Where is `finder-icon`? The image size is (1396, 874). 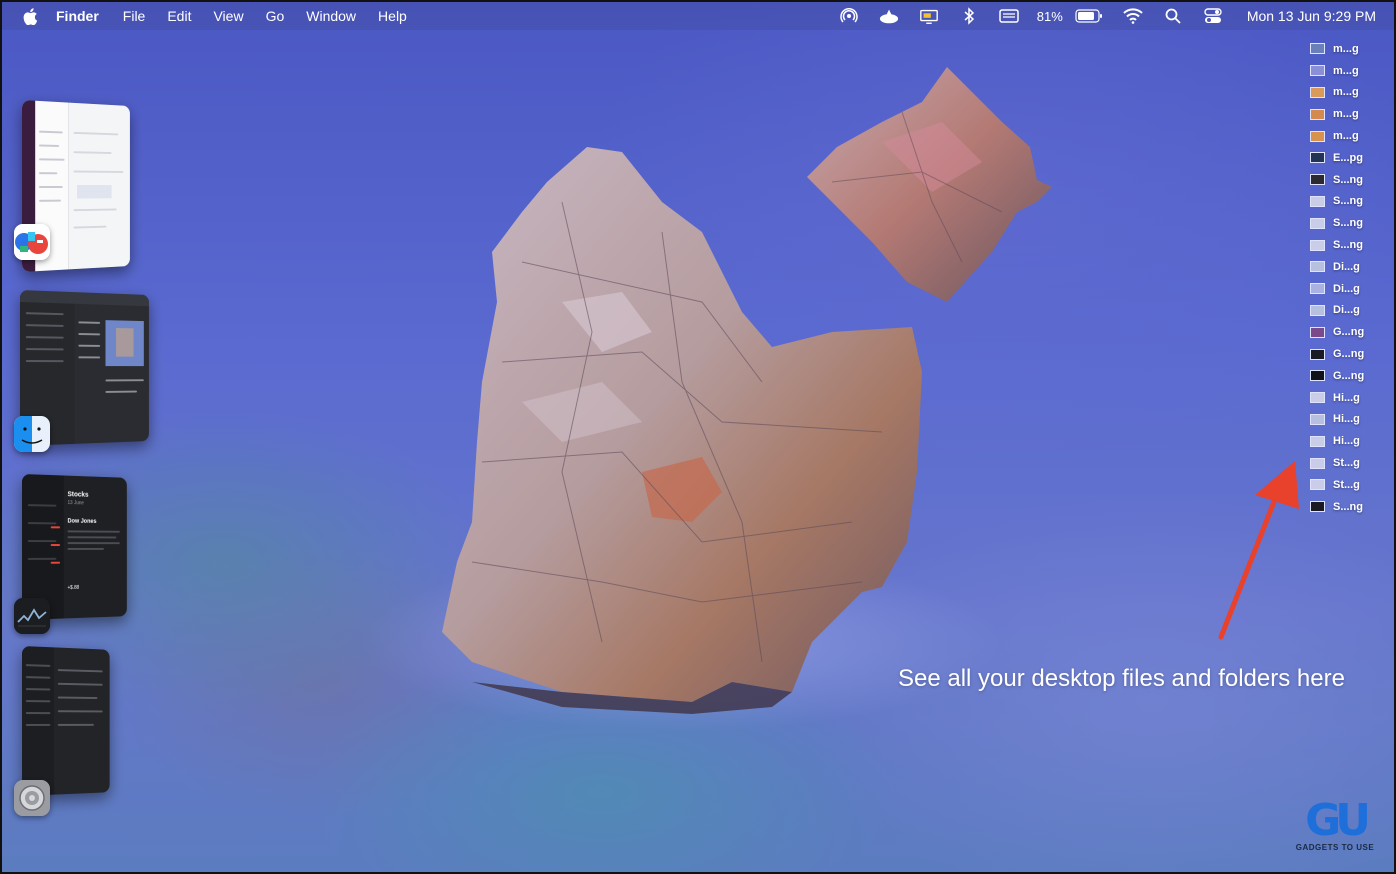 finder-icon is located at coordinates (32, 434).